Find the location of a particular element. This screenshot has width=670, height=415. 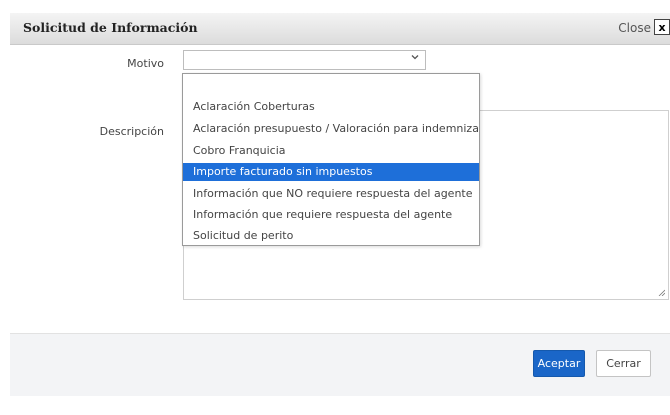

motivo-label: Motivo is located at coordinates (145, 63).